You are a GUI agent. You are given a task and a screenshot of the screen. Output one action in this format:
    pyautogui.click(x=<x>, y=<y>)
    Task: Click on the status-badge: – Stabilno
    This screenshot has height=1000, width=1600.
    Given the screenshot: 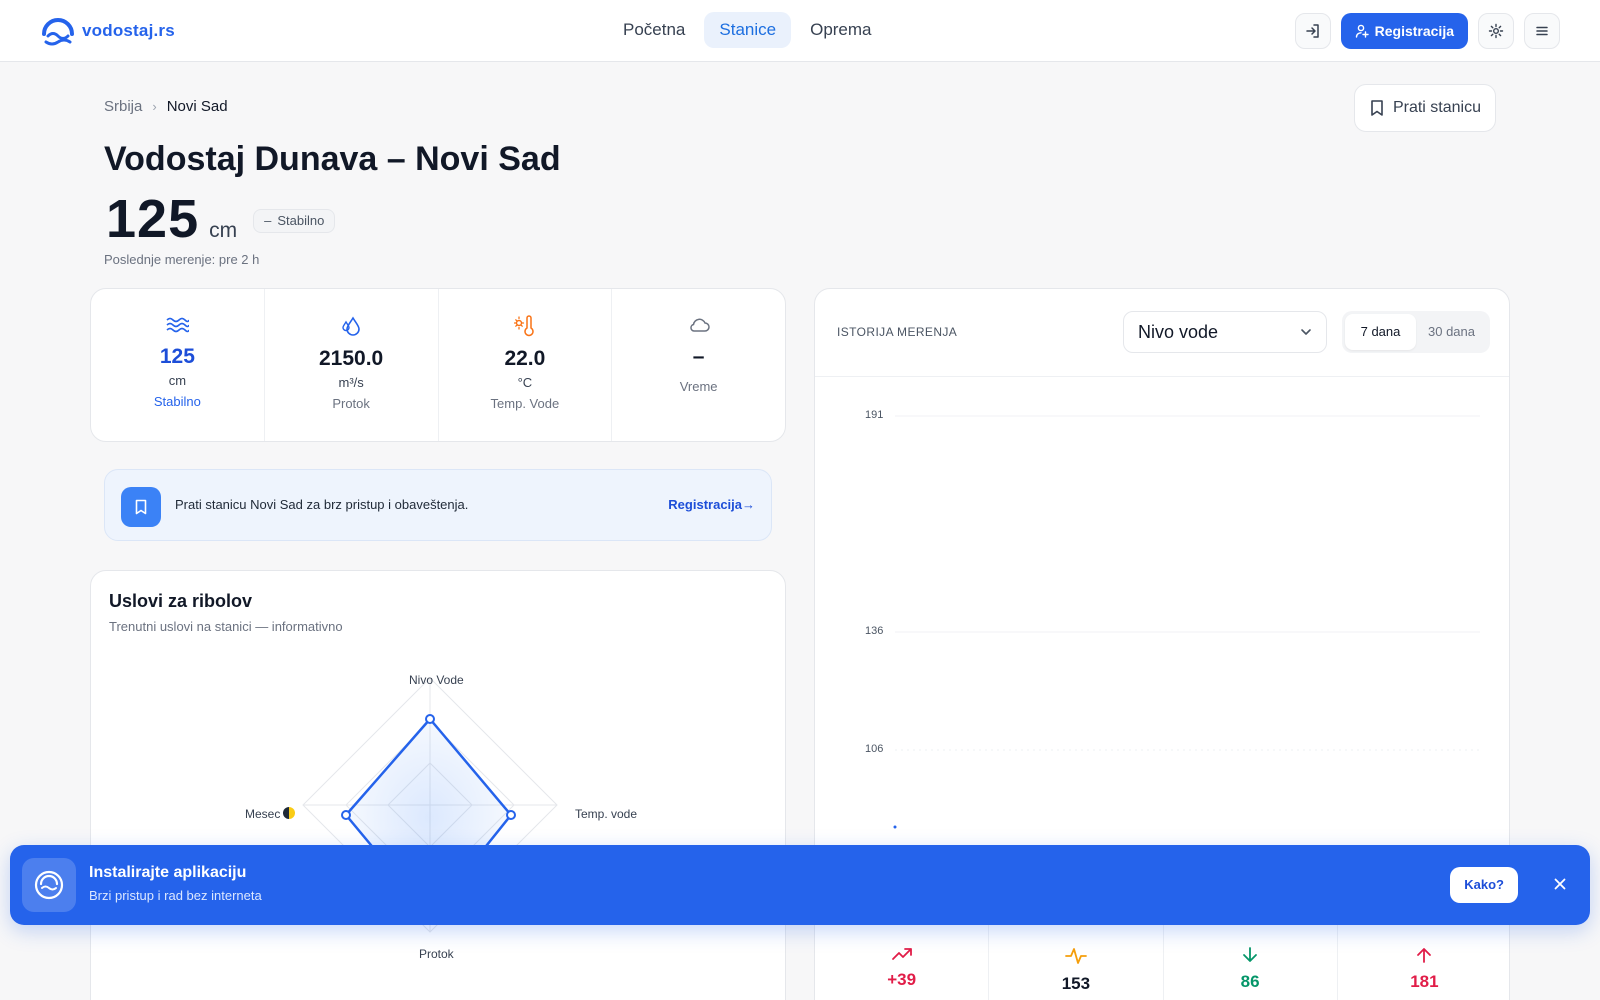 What is the action you would take?
    pyautogui.click(x=294, y=220)
    